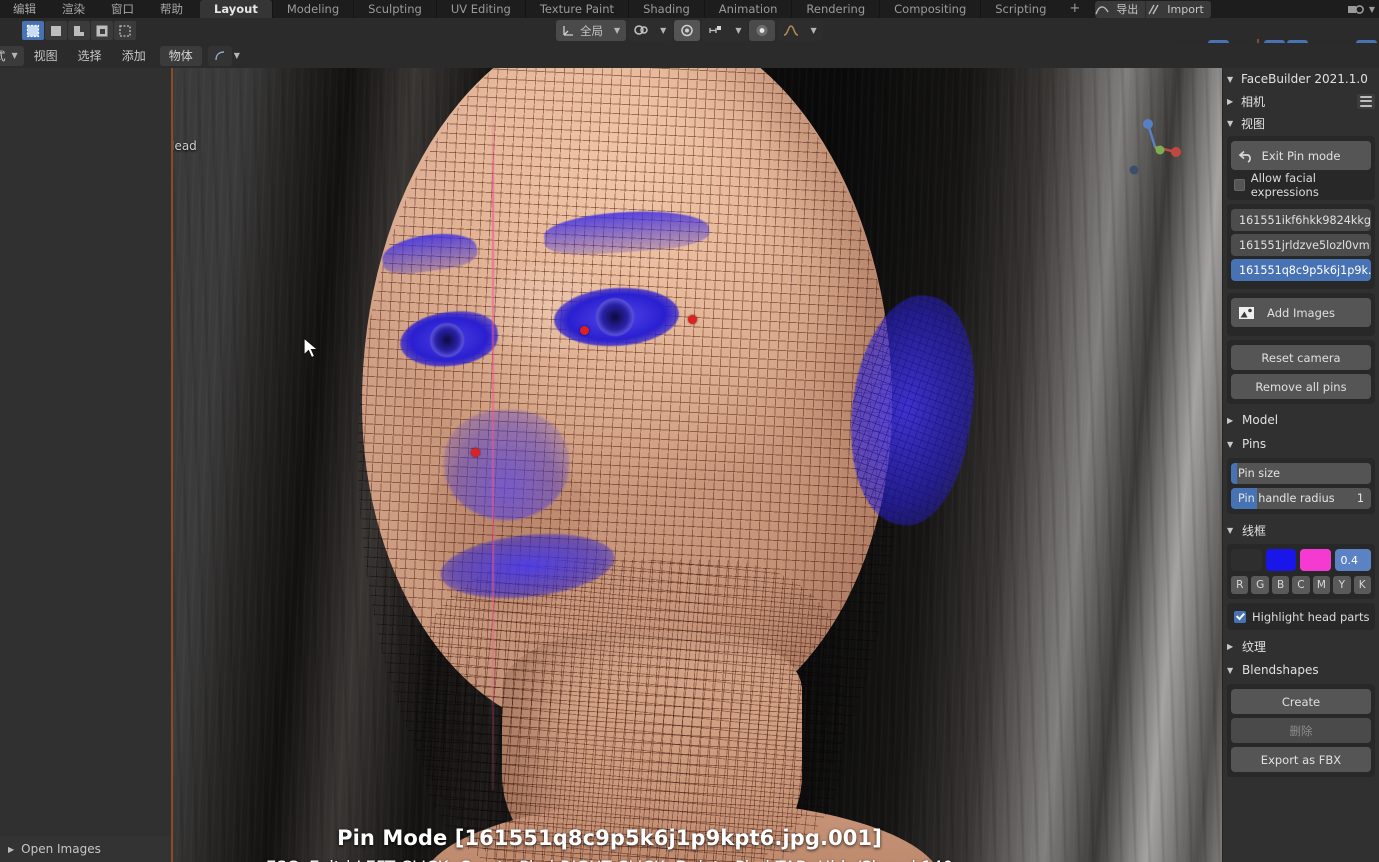  I want to click on wire-opacity-field: 0.4, so click(1352, 560).